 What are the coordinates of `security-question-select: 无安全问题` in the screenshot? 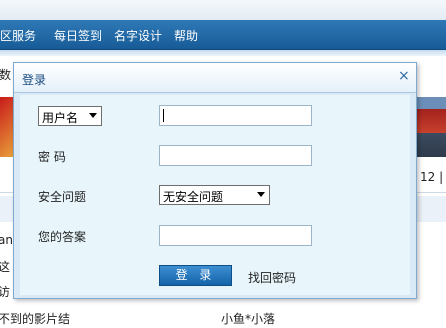 It's located at (214, 195).